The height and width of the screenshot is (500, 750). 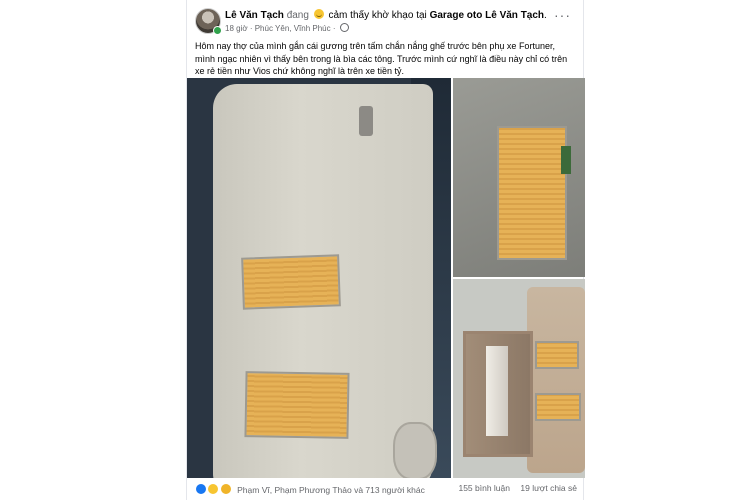 I want to click on haha-icon, so click(x=213, y=489).